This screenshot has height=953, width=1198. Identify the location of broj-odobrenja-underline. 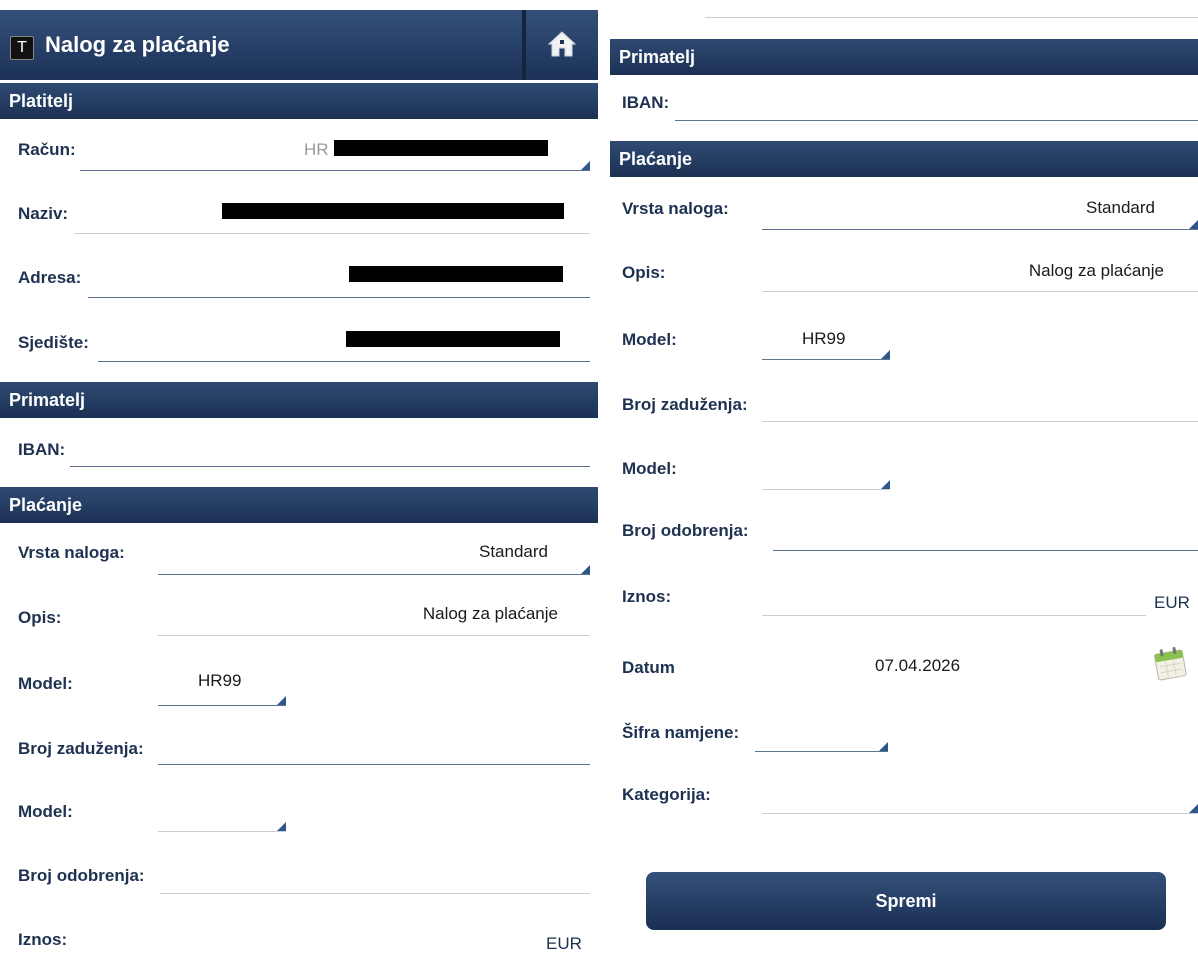
(375, 893).